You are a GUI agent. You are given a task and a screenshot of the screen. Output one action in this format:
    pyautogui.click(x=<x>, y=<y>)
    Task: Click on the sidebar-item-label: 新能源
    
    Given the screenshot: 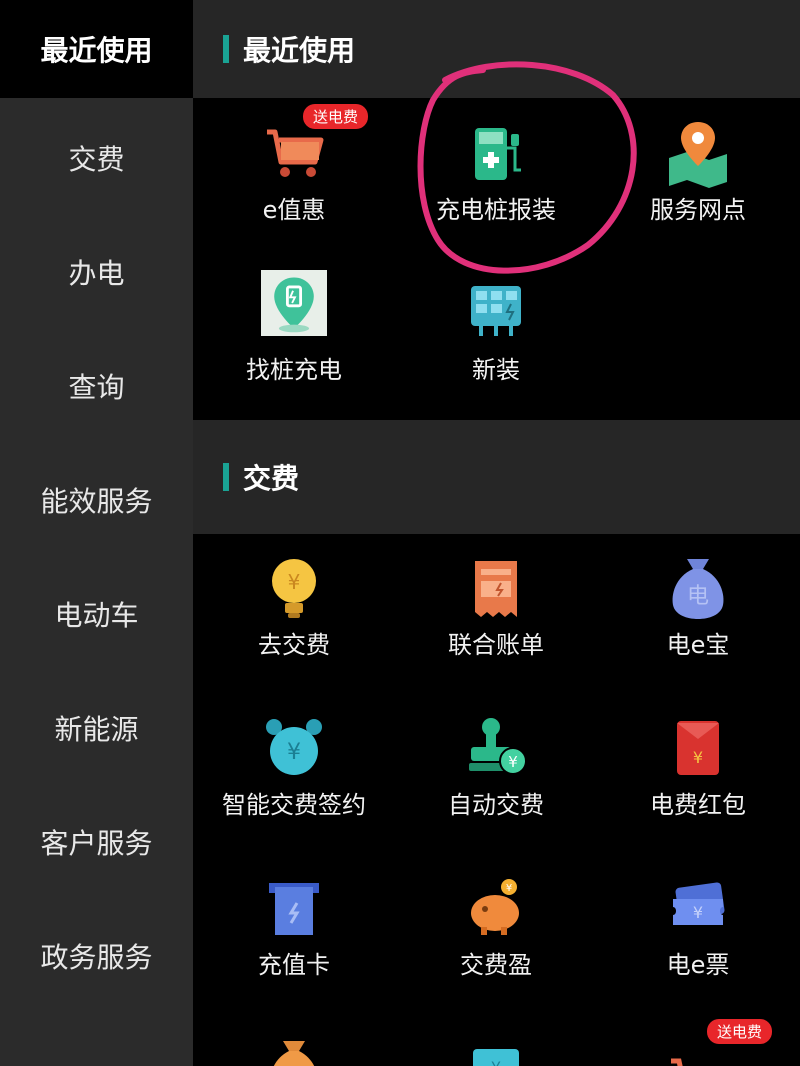 What is the action you would take?
    pyautogui.click(x=96, y=729)
    